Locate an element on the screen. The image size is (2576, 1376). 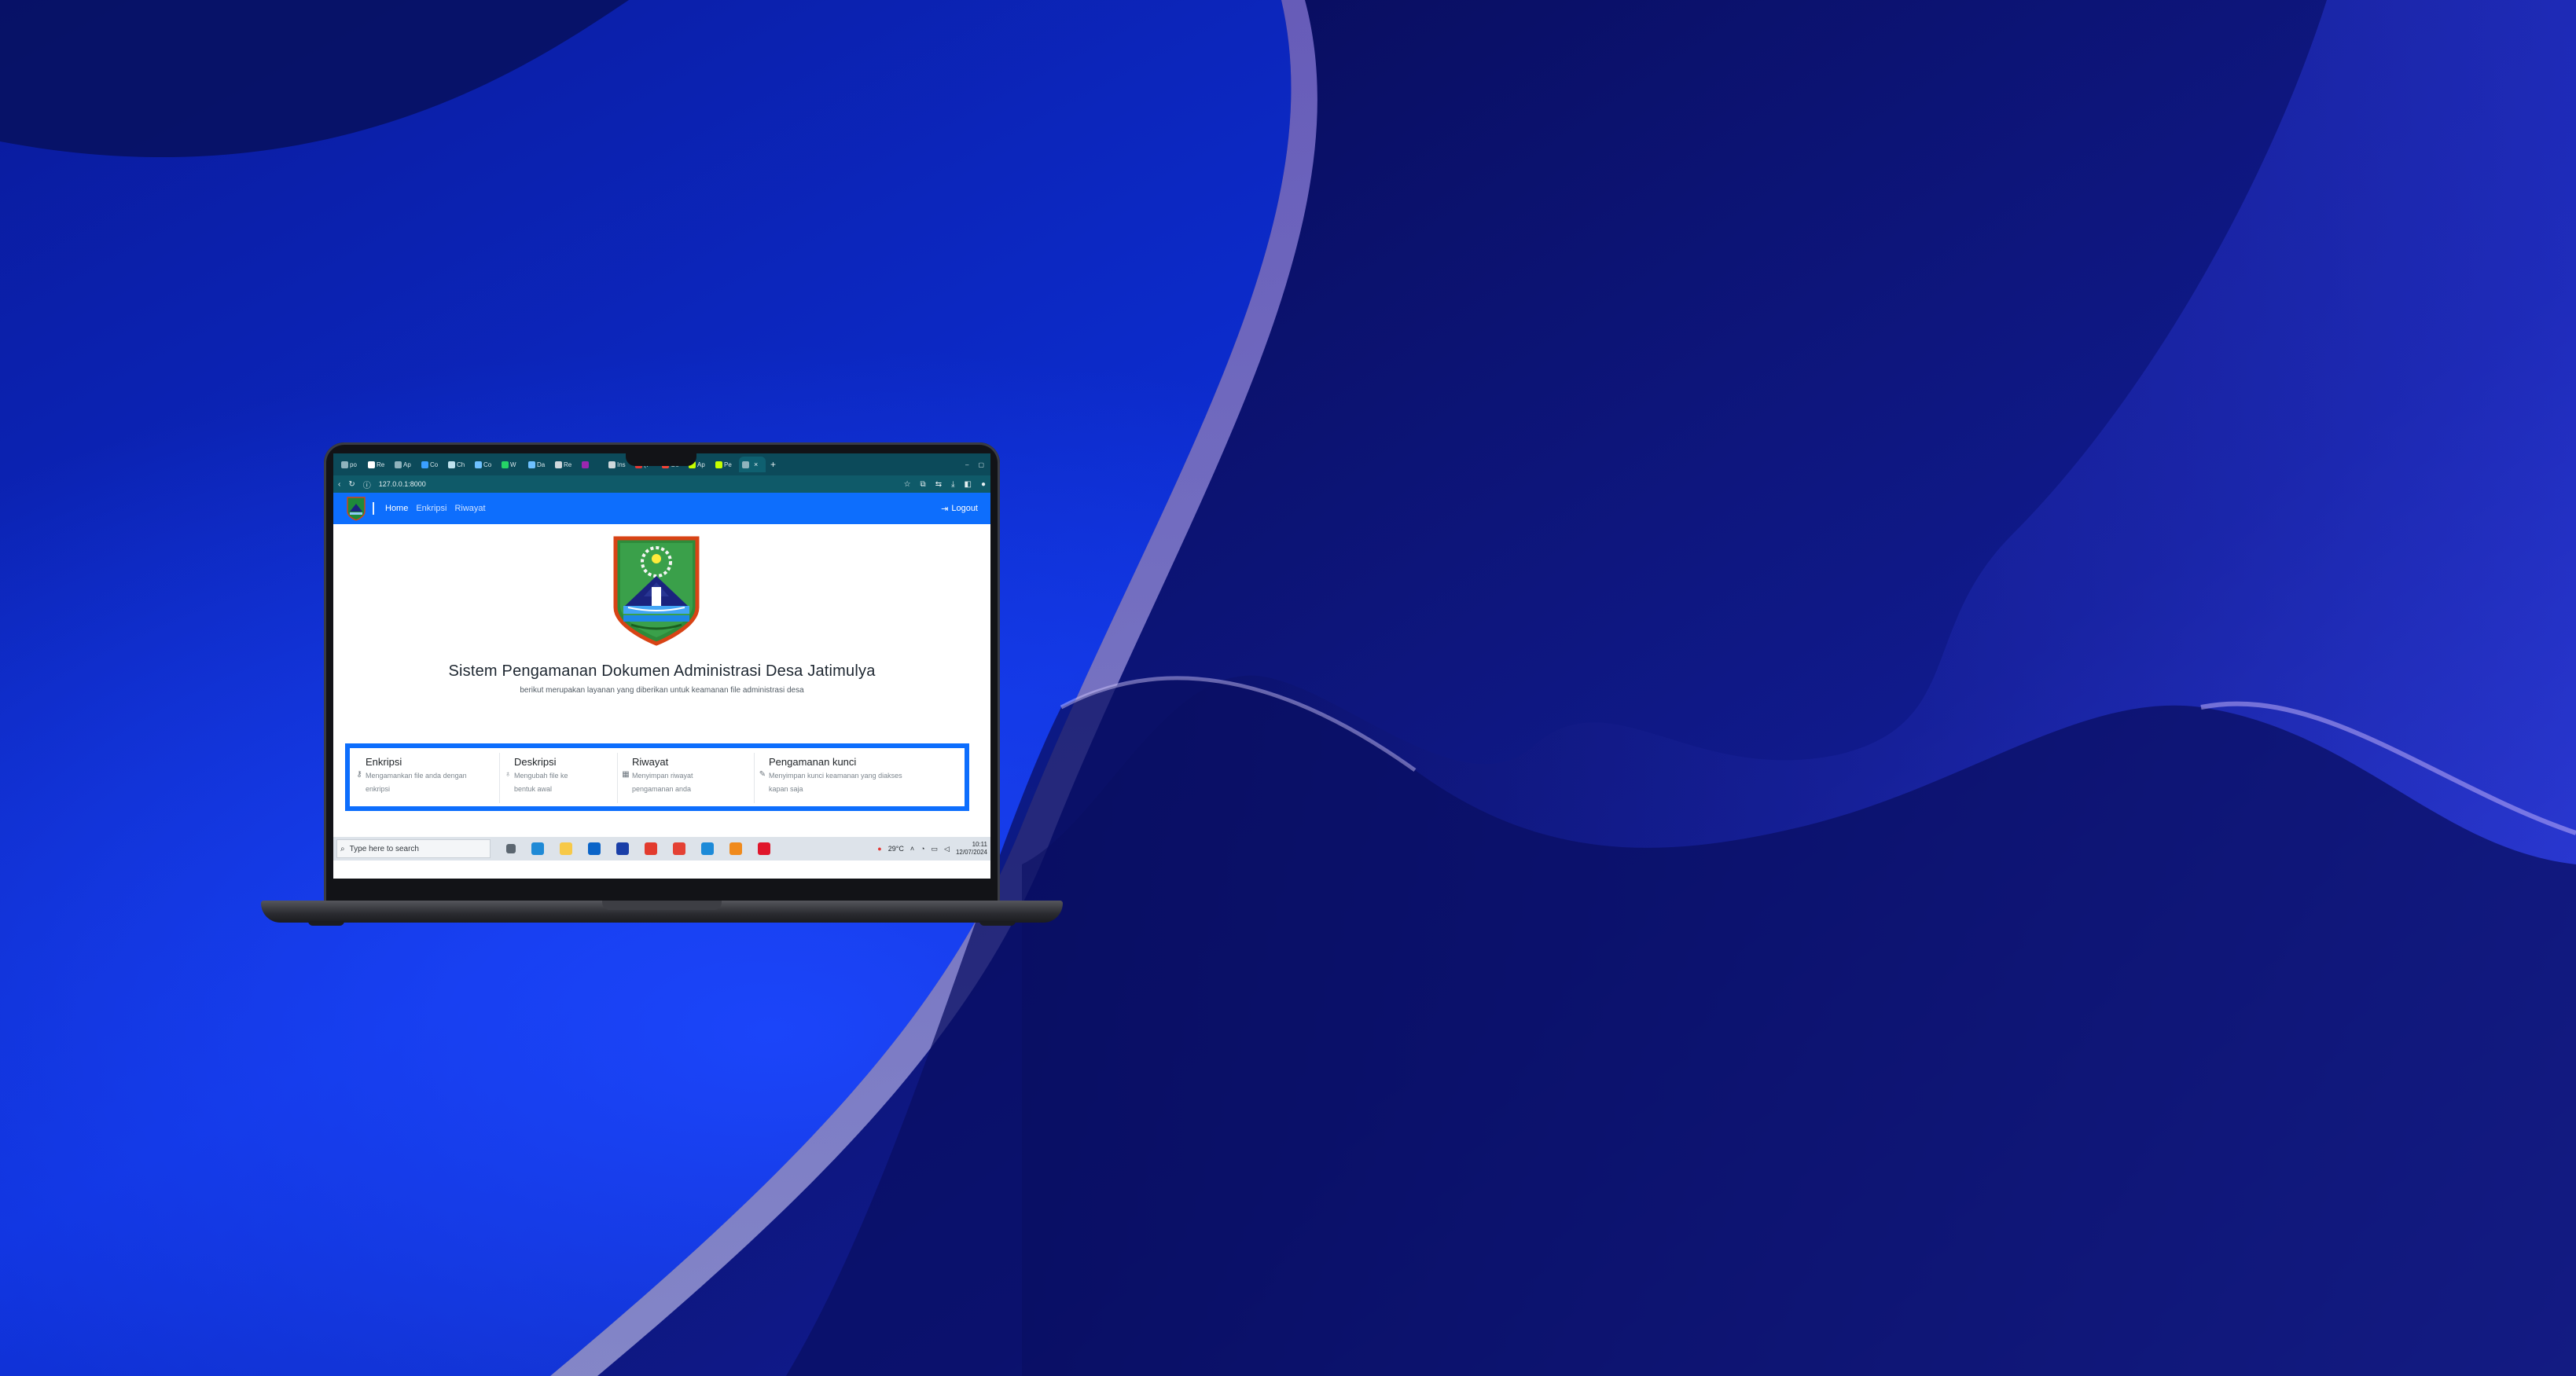
chrome-icon is located at coordinates (679, 848).